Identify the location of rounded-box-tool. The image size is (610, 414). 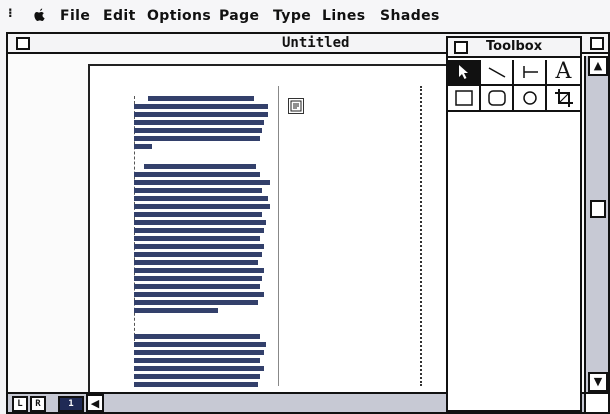
(497, 99).